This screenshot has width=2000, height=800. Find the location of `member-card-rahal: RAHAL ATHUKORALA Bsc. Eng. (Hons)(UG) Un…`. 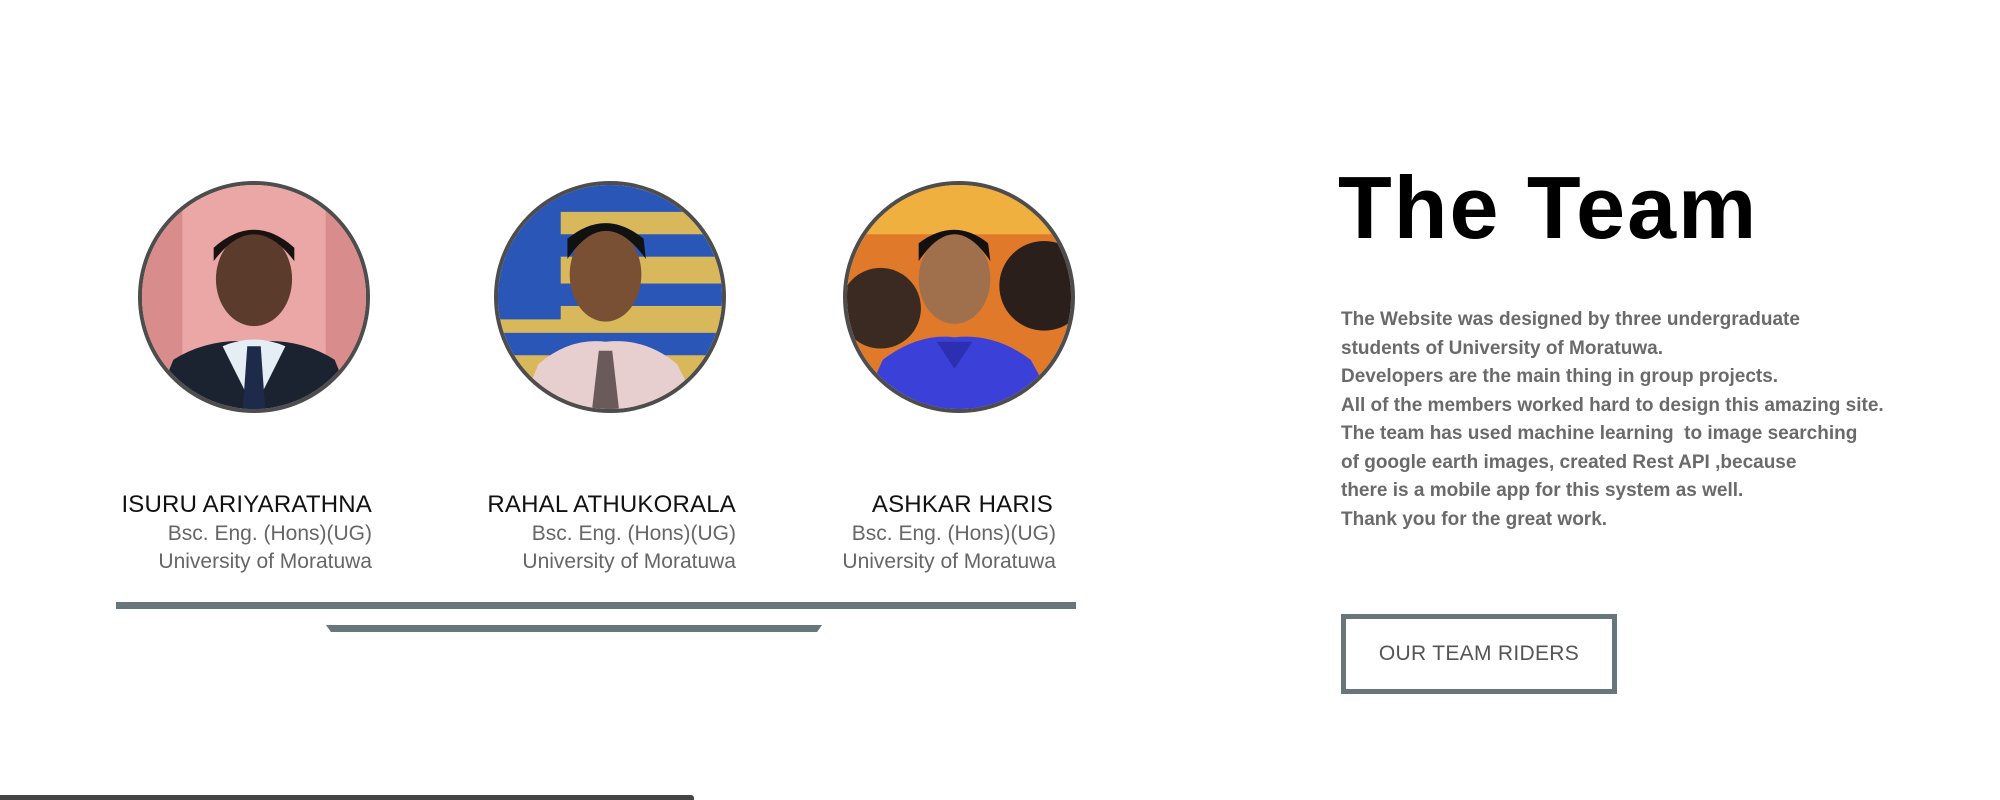

member-card-rahal: RAHAL ATHUKORALA Bsc. Eng. (Hons)(UG) Un… is located at coordinates (611, 533).